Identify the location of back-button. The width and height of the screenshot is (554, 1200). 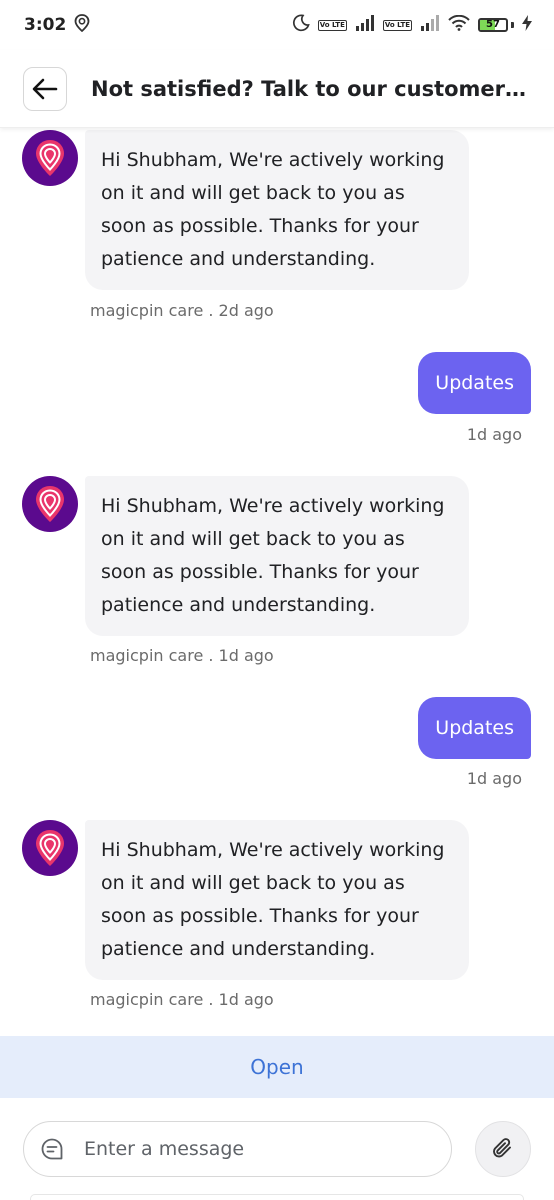
(45, 88).